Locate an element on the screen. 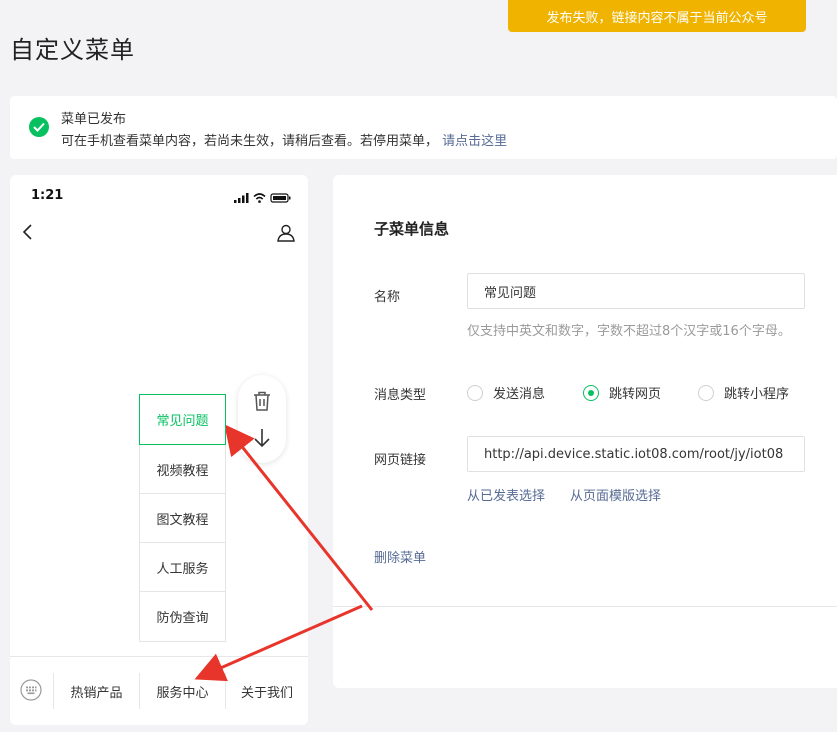  submenu-item: 图文教程 is located at coordinates (182, 518).